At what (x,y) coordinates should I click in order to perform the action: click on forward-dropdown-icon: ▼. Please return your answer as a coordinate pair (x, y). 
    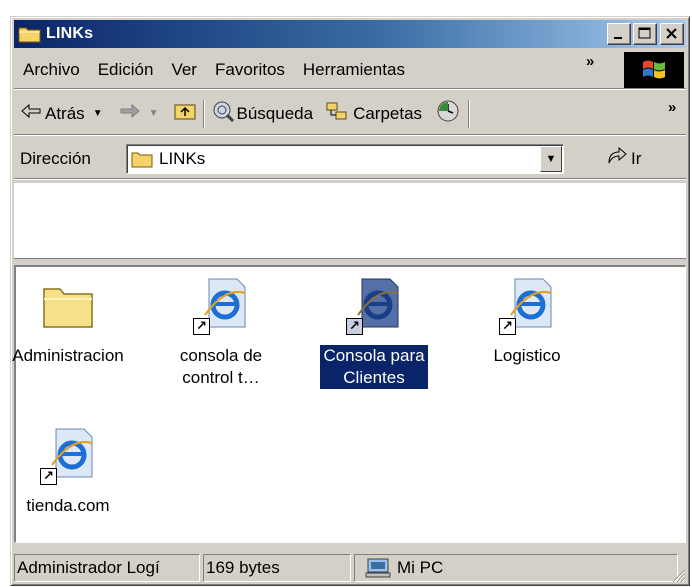
    Looking at the image, I should click on (154, 113).